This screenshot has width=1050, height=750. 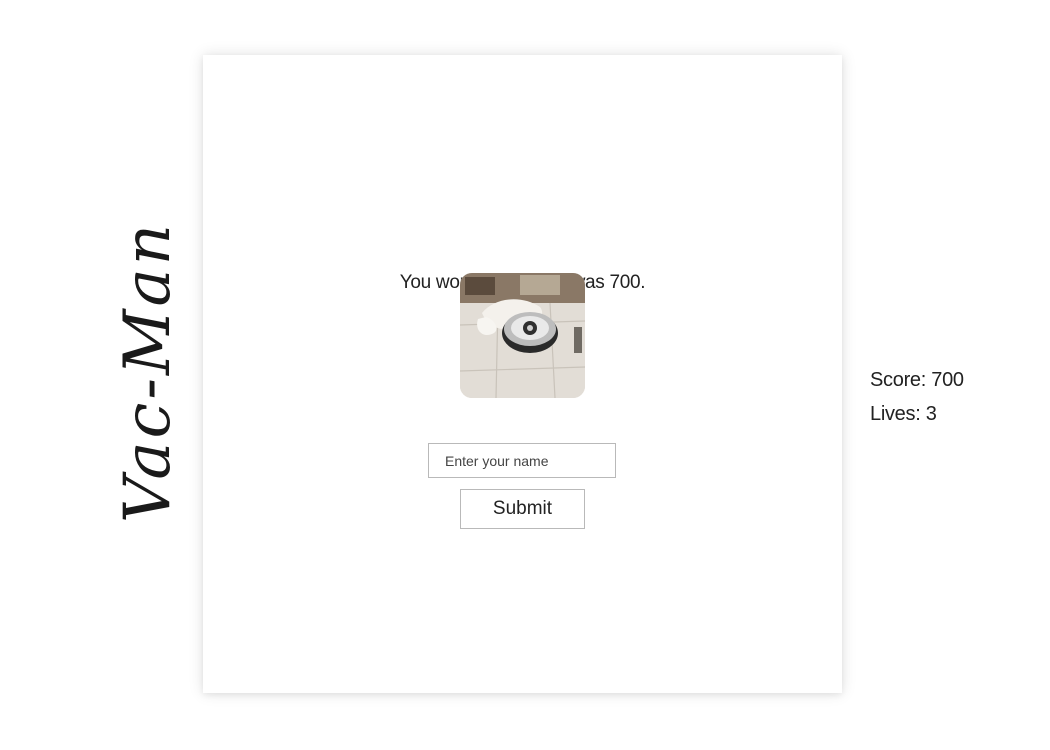 I want to click on name-input, so click(x=522, y=460).